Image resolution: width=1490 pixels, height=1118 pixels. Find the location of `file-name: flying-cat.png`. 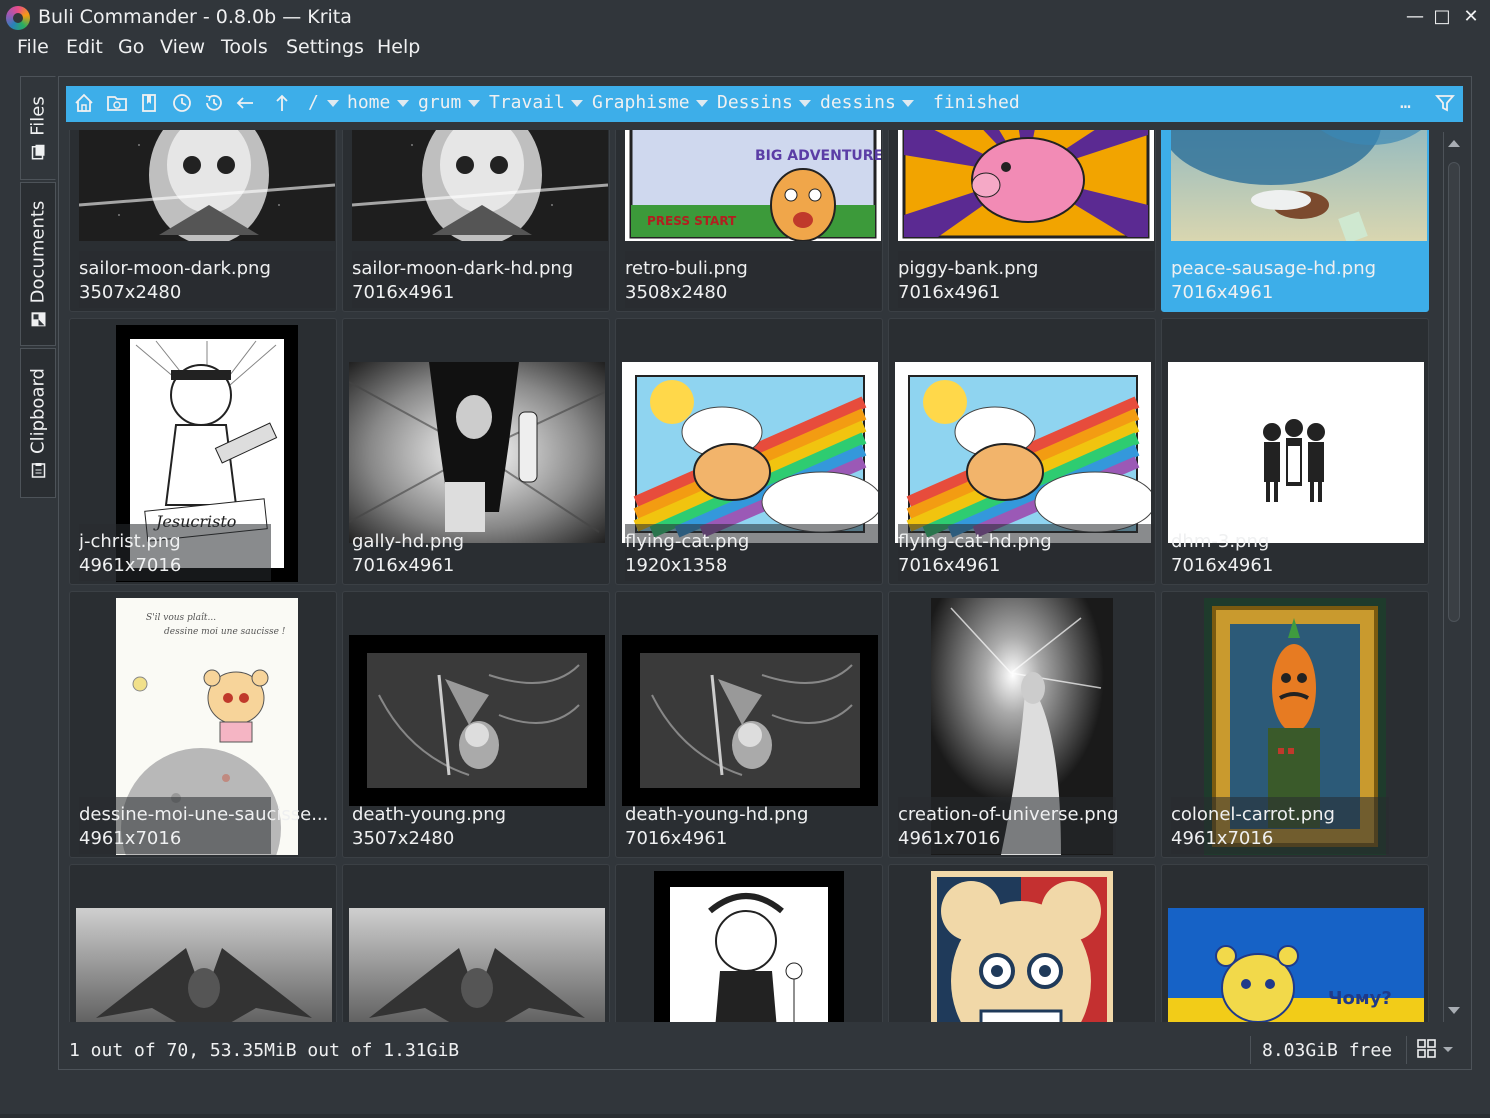

file-name: flying-cat.png is located at coordinates (687, 541).